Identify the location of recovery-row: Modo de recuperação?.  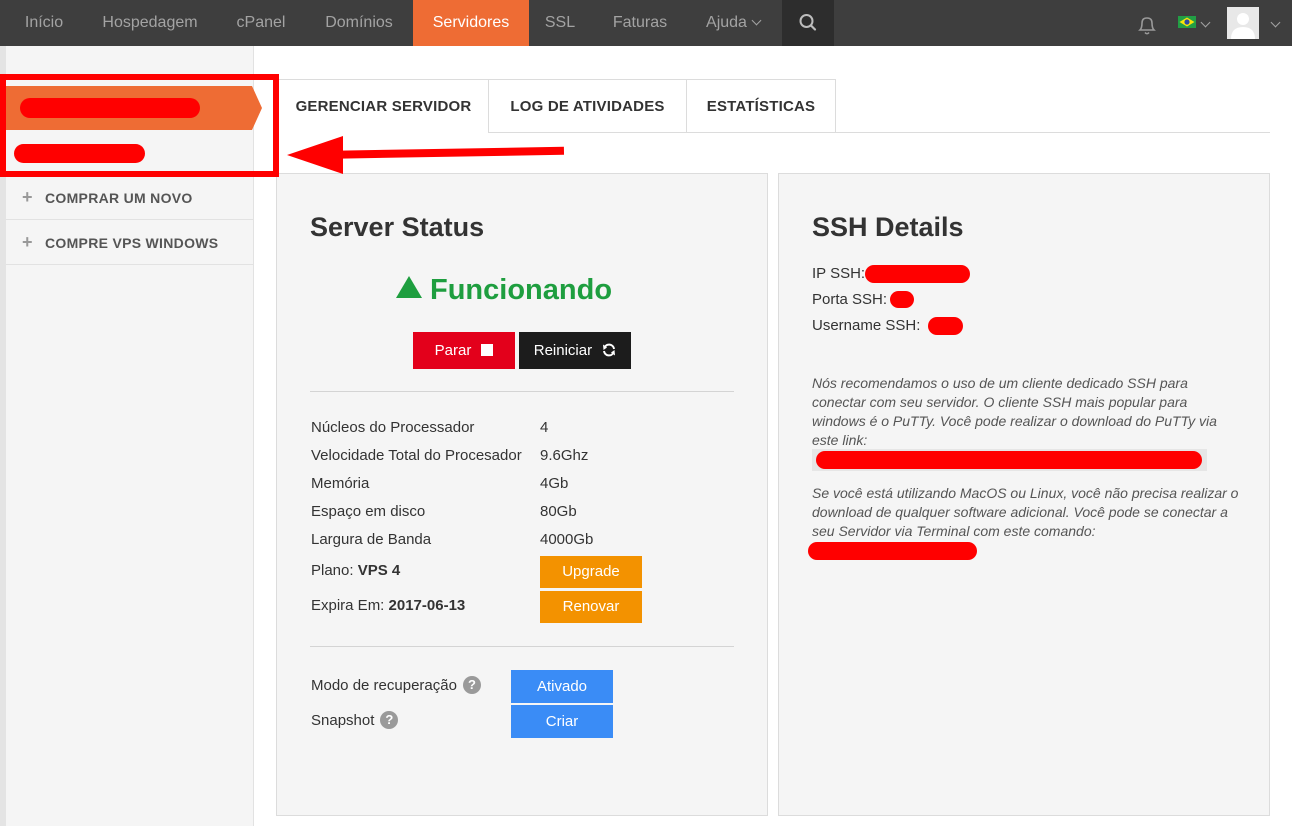
(396, 685).